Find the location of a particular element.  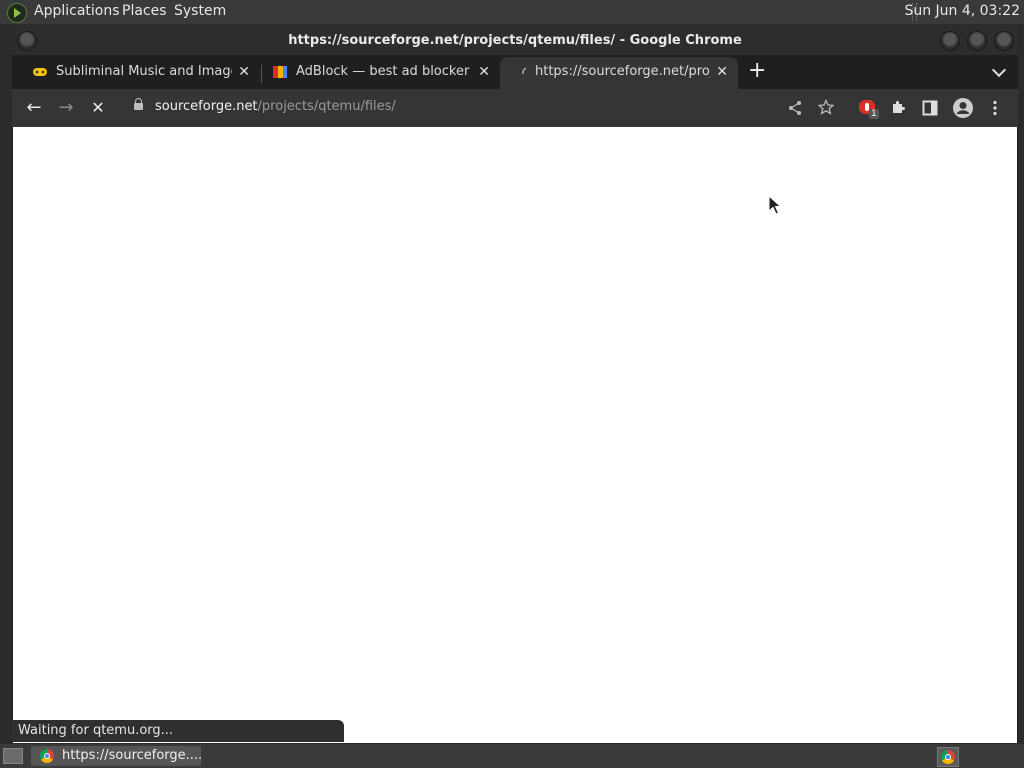

tab-subliminal: Subliminal Music and Images ( ✕ is located at coordinates (136, 73).